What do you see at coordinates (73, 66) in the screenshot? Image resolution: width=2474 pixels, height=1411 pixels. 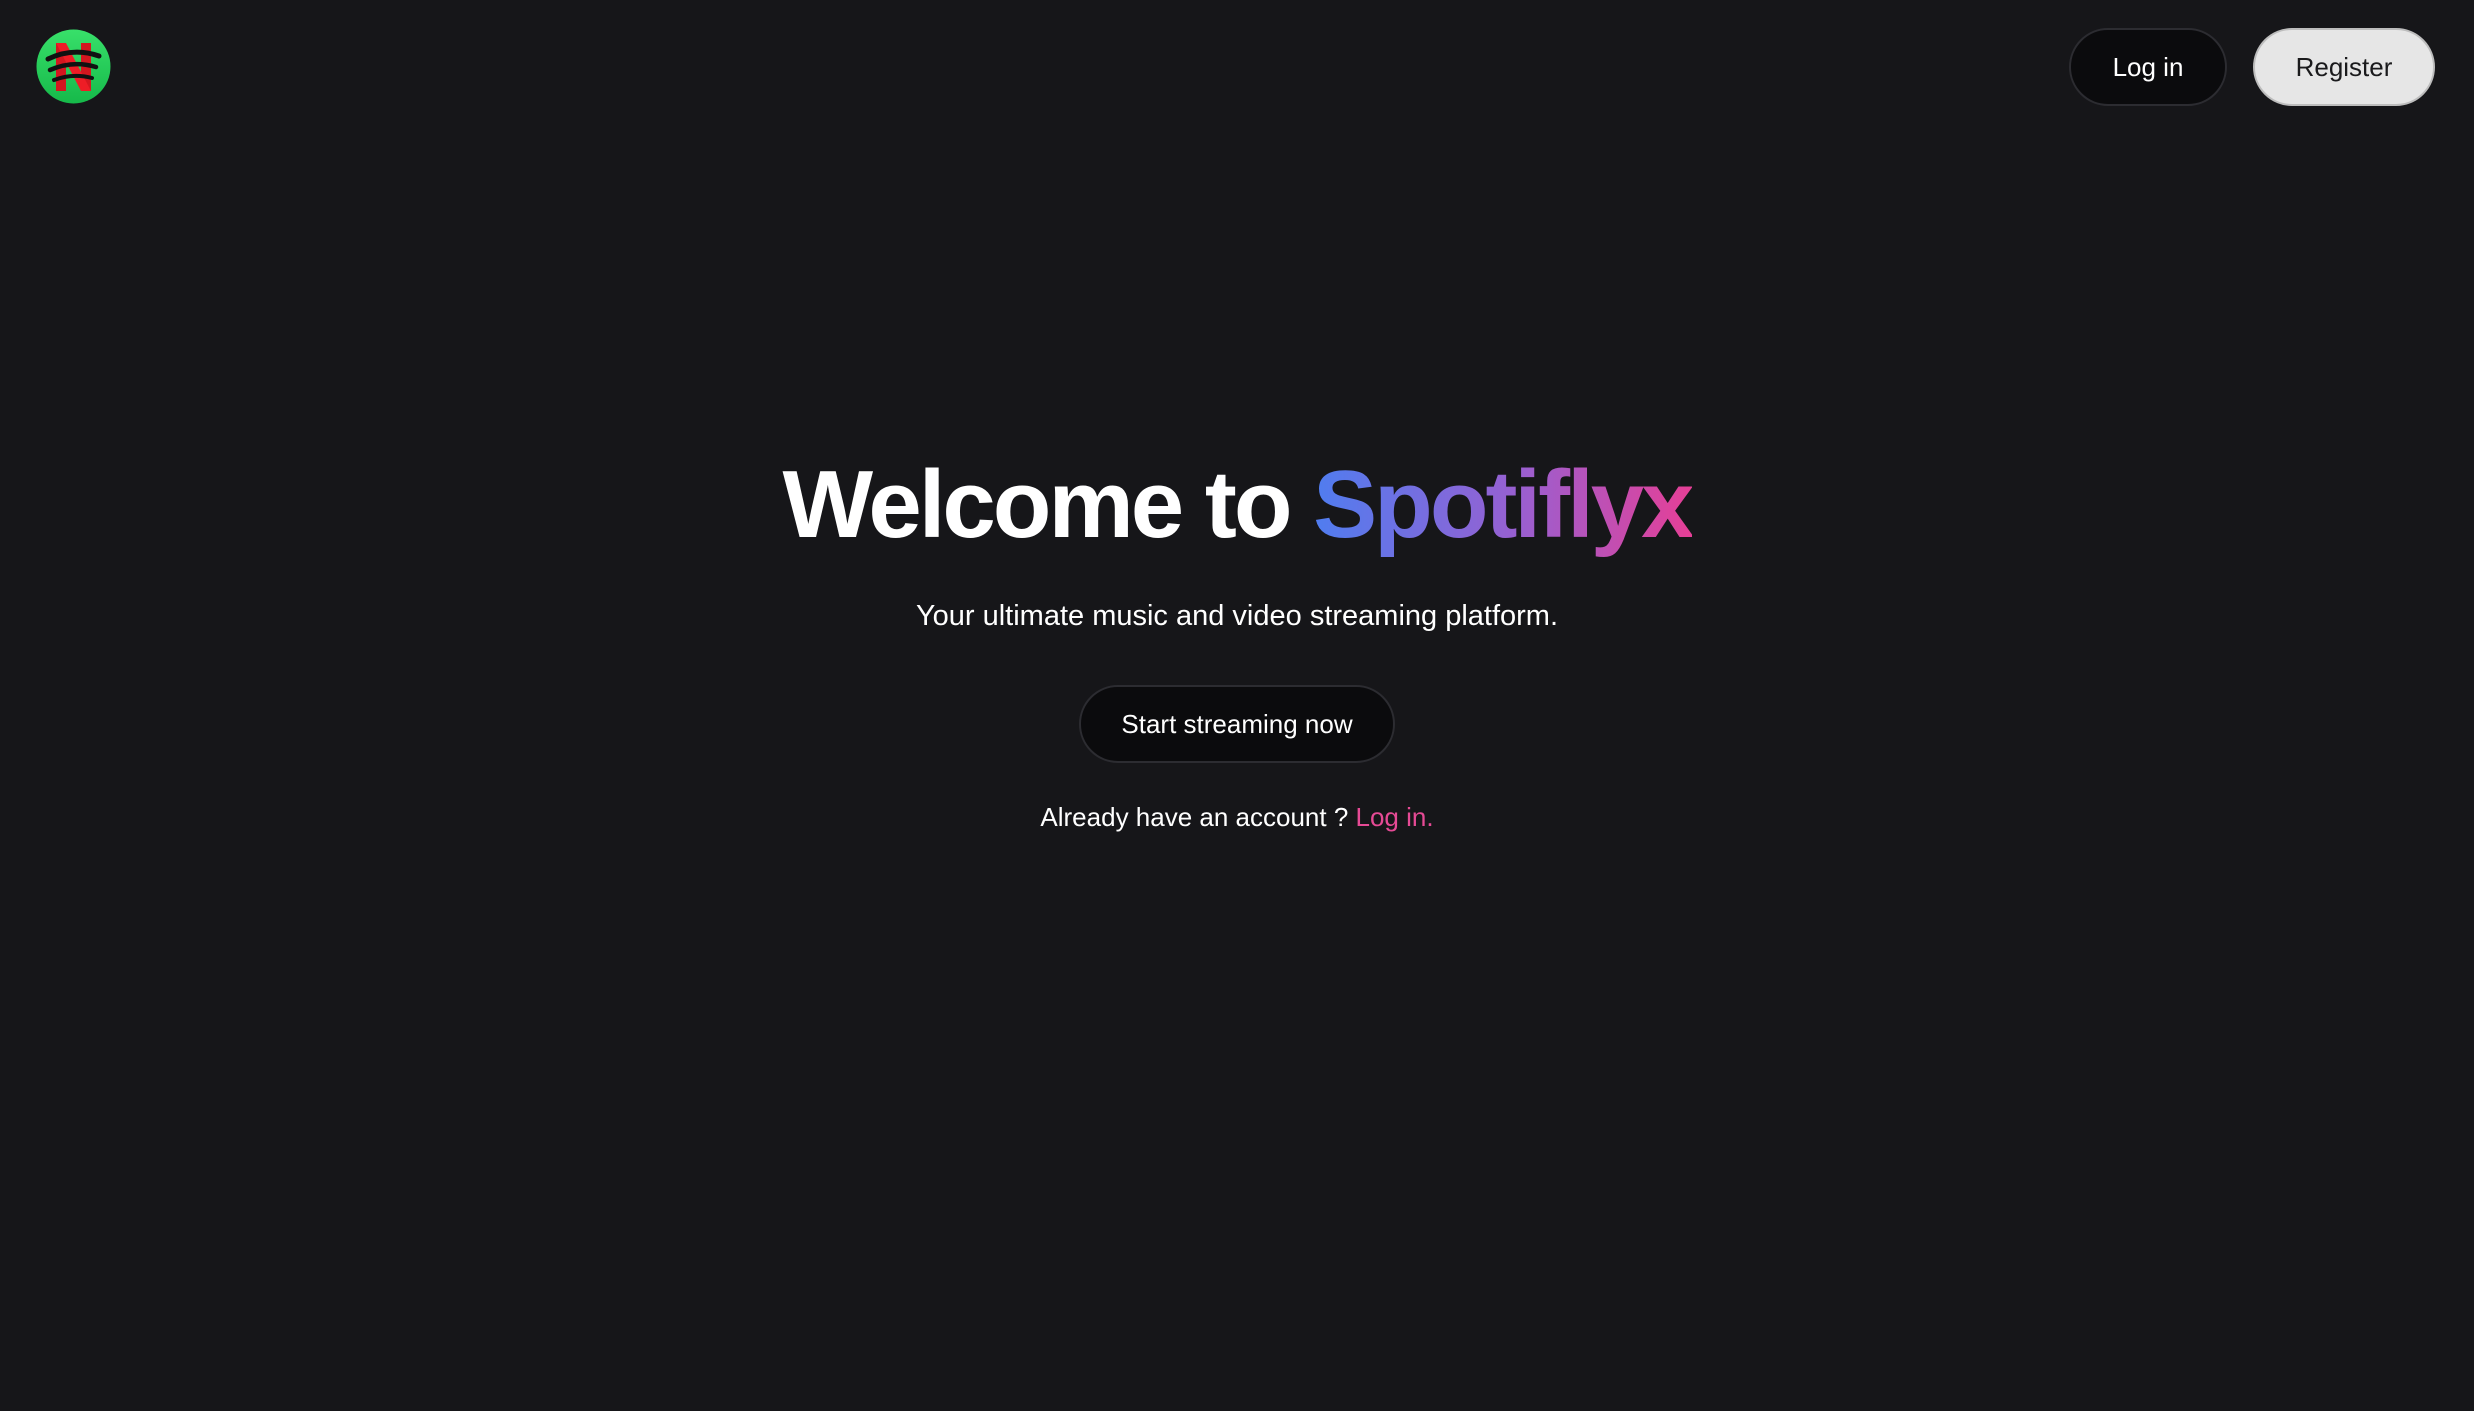 I see `spotiflyx-logo-icon` at bounding box center [73, 66].